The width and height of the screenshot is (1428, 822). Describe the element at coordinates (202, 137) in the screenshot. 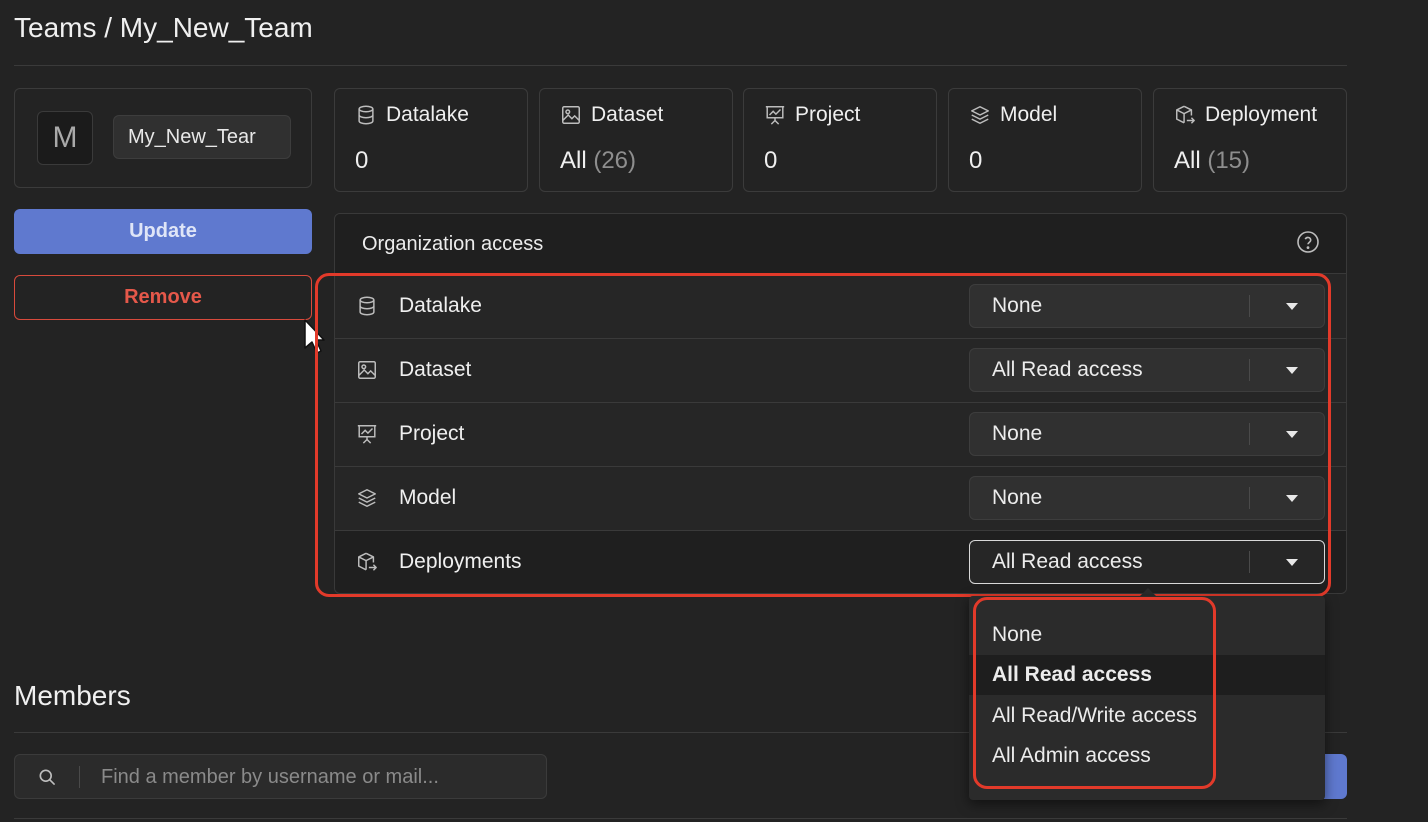

I see `team-name-field: My_New_Tear` at that location.